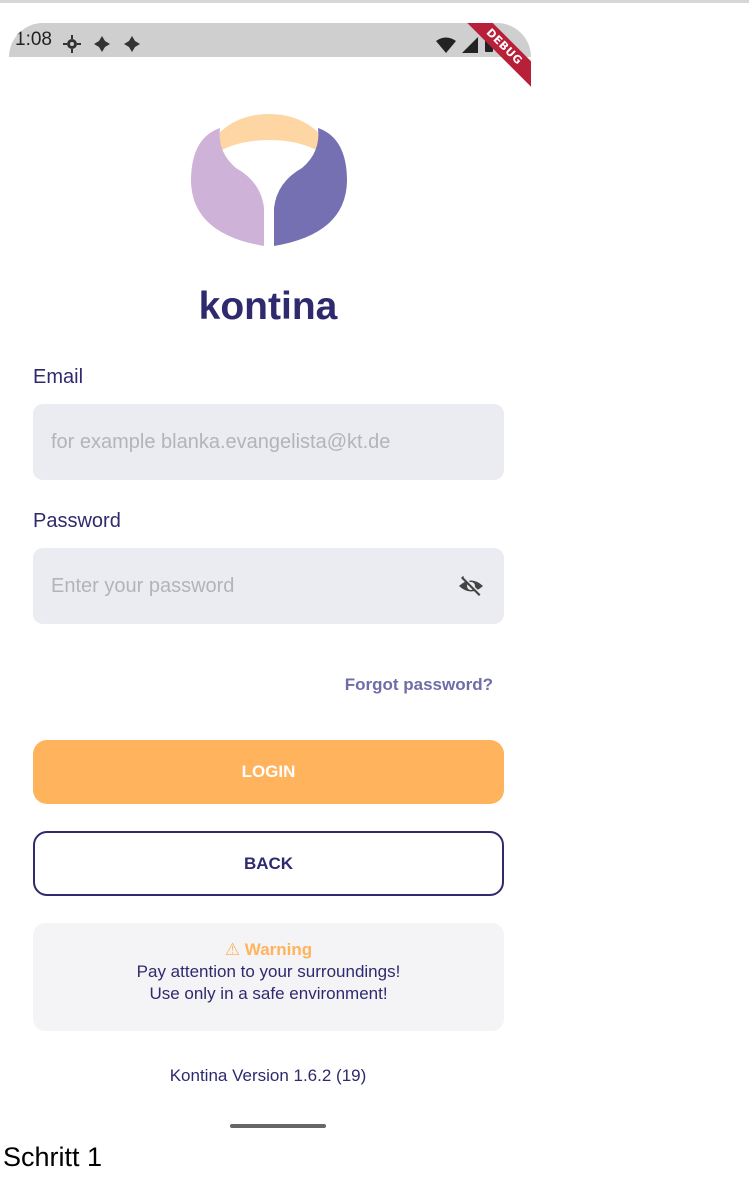  What do you see at coordinates (446, 48) in the screenshot?
I see `wifi-icon` at bounding box center [446, 48].